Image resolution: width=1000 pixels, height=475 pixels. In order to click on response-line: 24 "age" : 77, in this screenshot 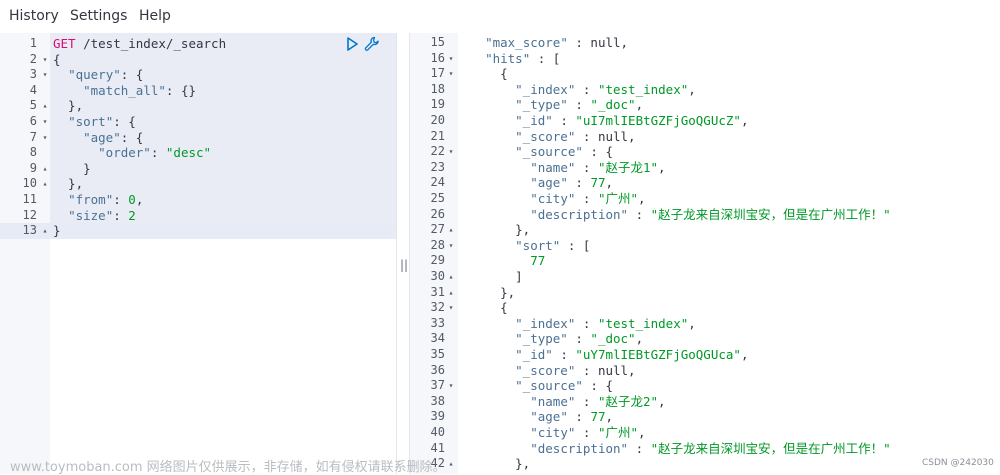, I will do `click(705, 183)`.